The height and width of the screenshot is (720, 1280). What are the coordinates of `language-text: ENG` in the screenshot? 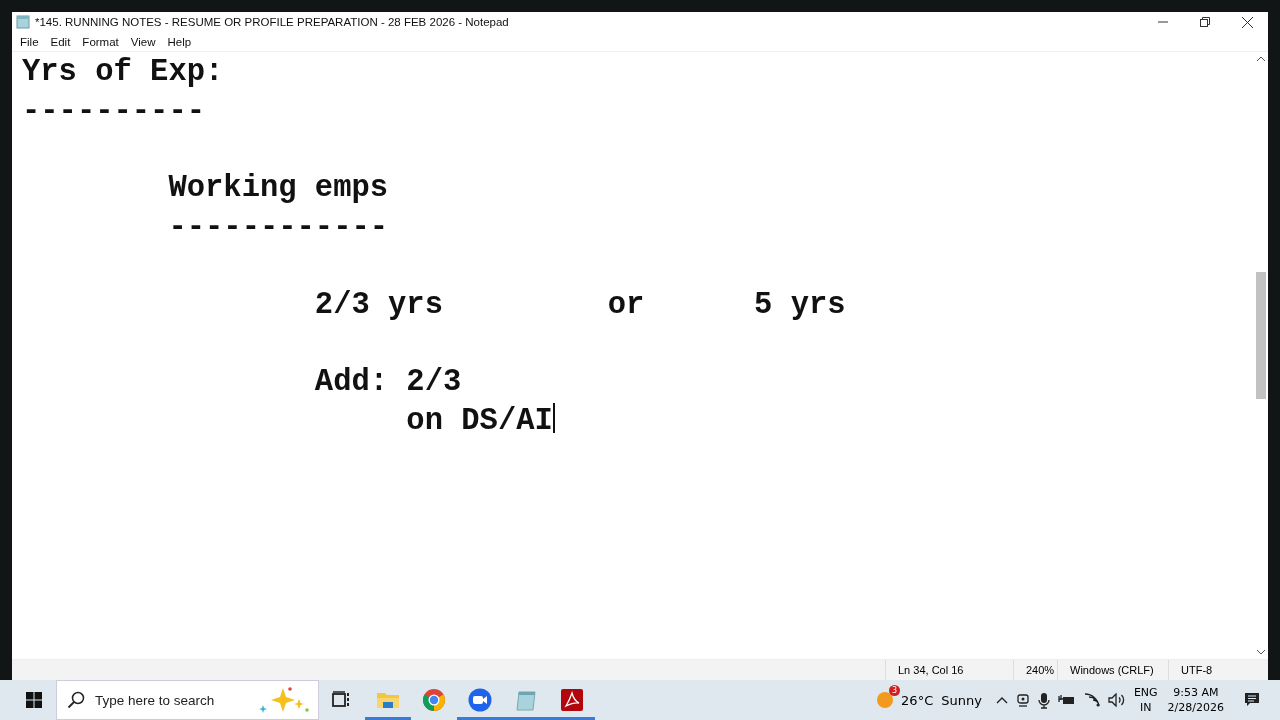 It's located at (1145, 692).